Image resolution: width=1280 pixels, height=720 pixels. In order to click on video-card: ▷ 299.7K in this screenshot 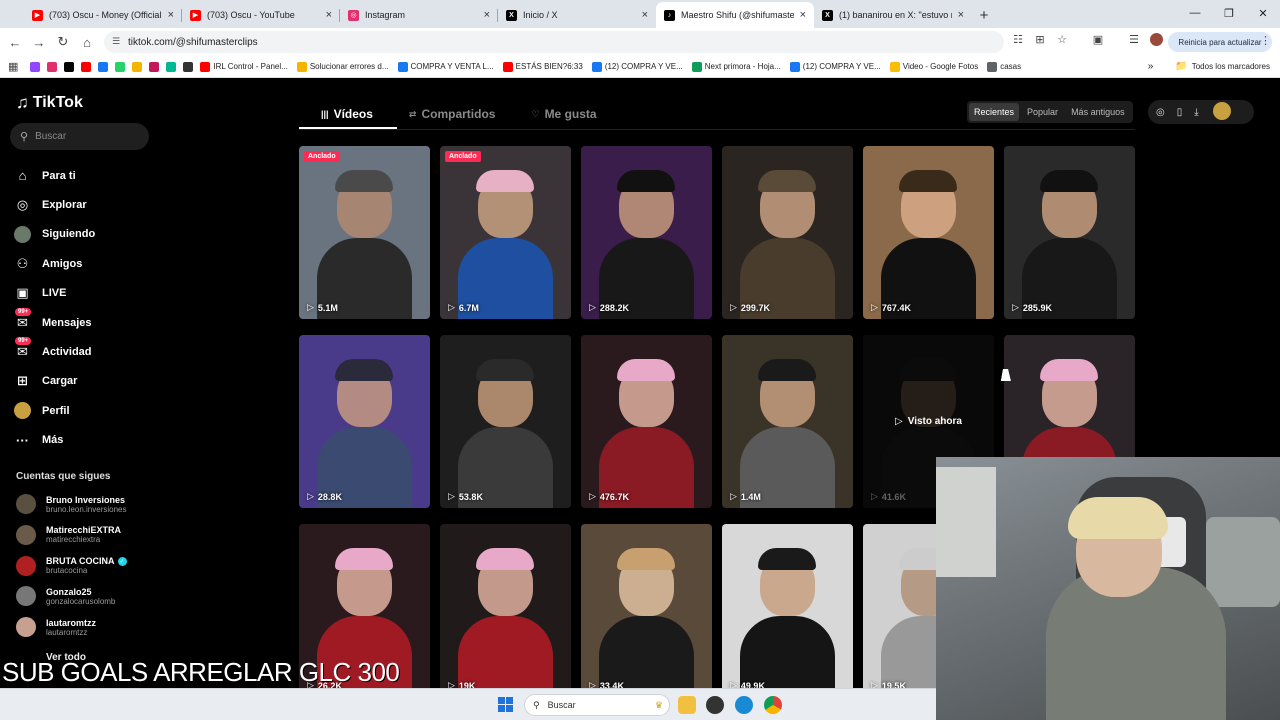, I will do `click(787, 232)`.